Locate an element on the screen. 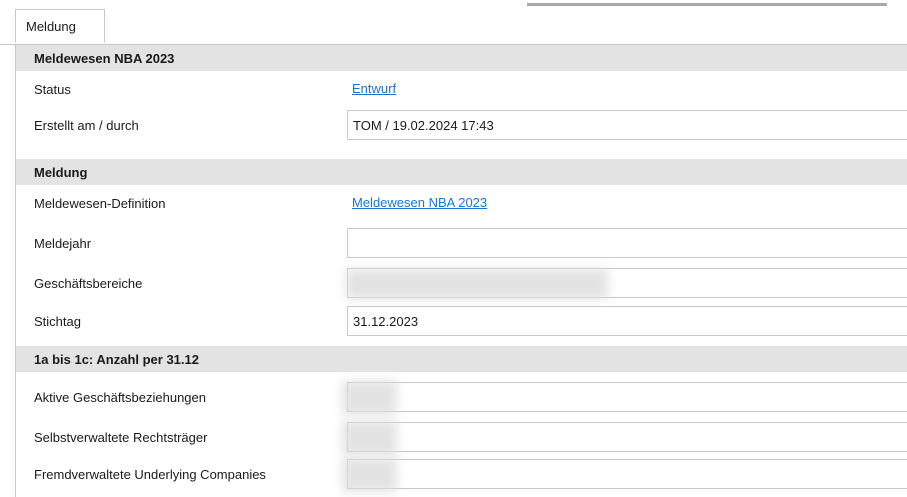 The width and height of the screenshot is (907, 497). section-header-meldewesen: Meldewesen NBA 2023 is located at coordinates (461, 58).